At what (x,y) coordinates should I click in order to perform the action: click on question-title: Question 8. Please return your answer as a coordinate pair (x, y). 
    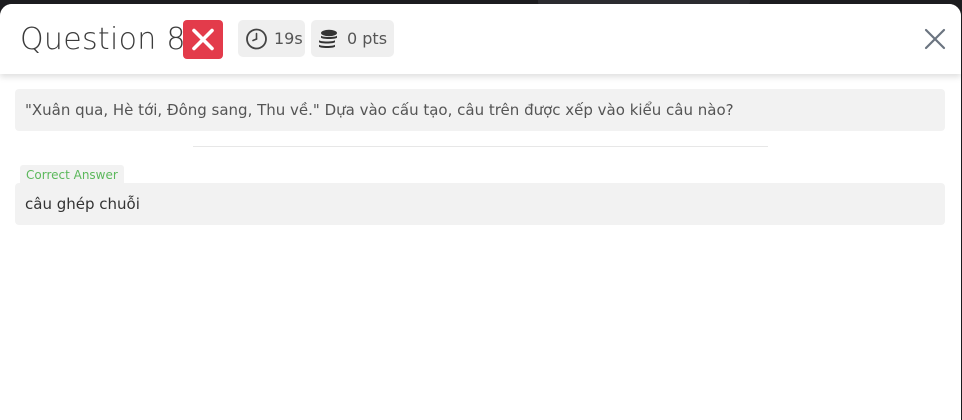
    Looking at the image, I should click on (103, 39).